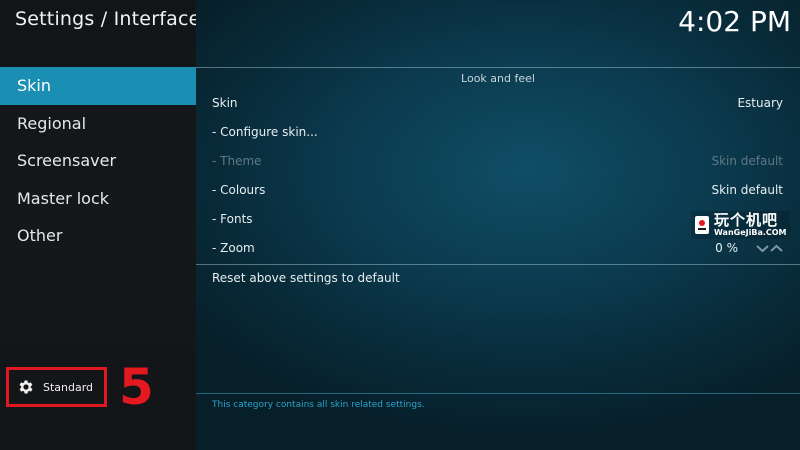  What do you see at coordinates (734, 21) in the screenshot?
I see `clock: 4:02 PM` at bounding box center [734, 21].